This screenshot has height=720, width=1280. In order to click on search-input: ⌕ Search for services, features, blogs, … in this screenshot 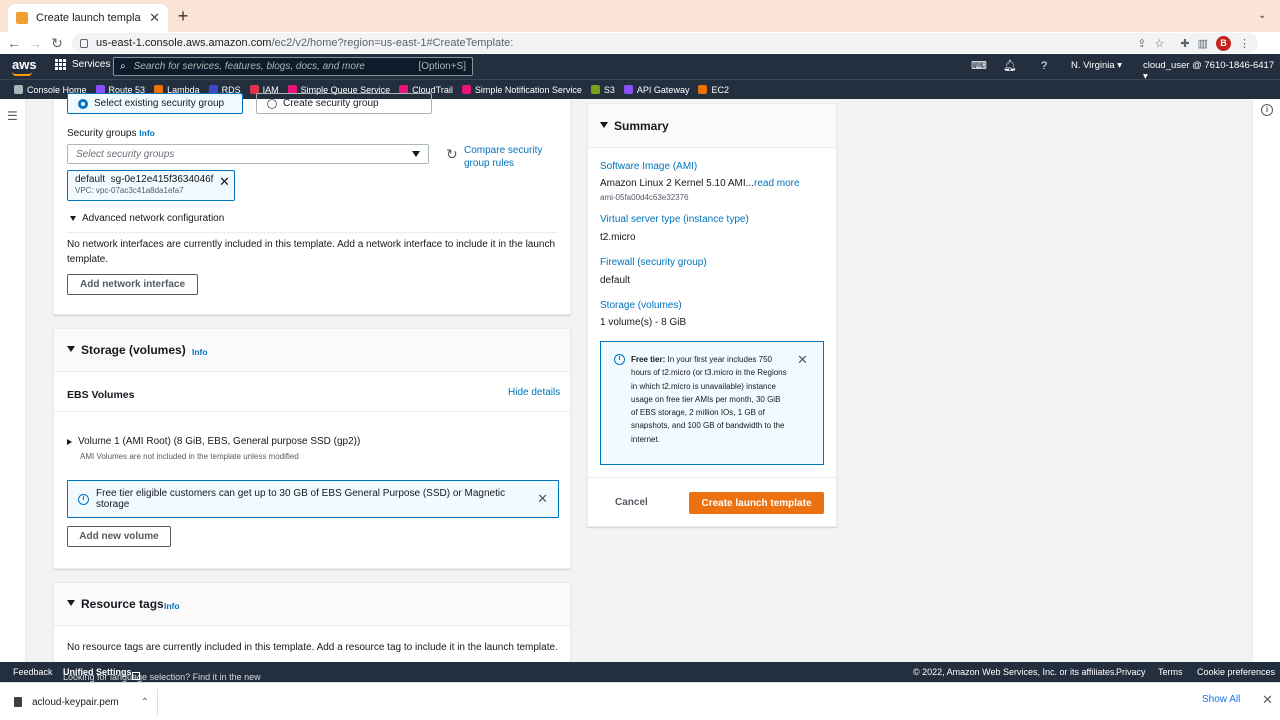, I will do `click(293, 66)`.